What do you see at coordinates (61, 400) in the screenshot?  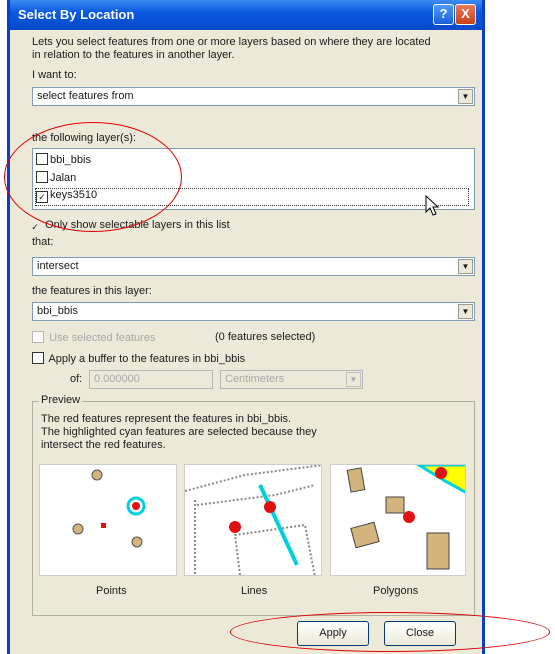 I see `preview-title: Preview` at bounding box center [61, 400].